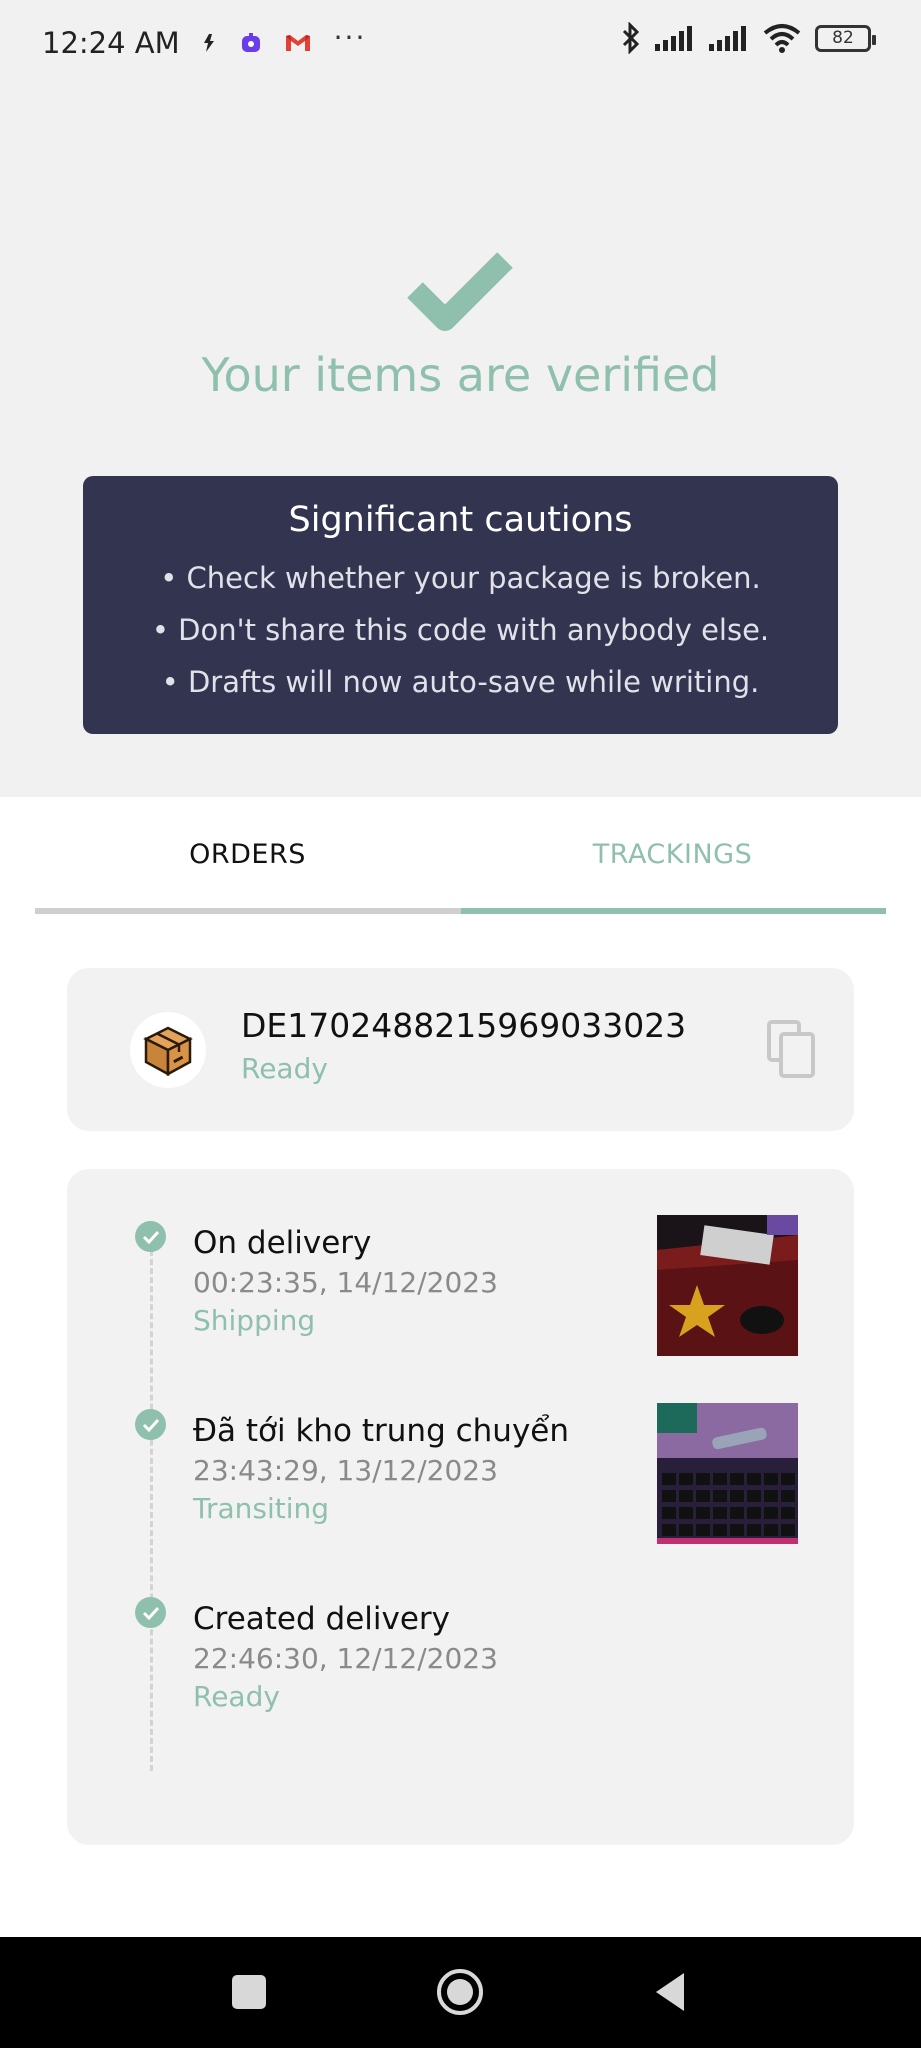  What do you see at coordinates (460, 1049) in the screenshot?
I see `tracking-card: DE1702488215969033023 Ready` at bounding box center [460, 1049].